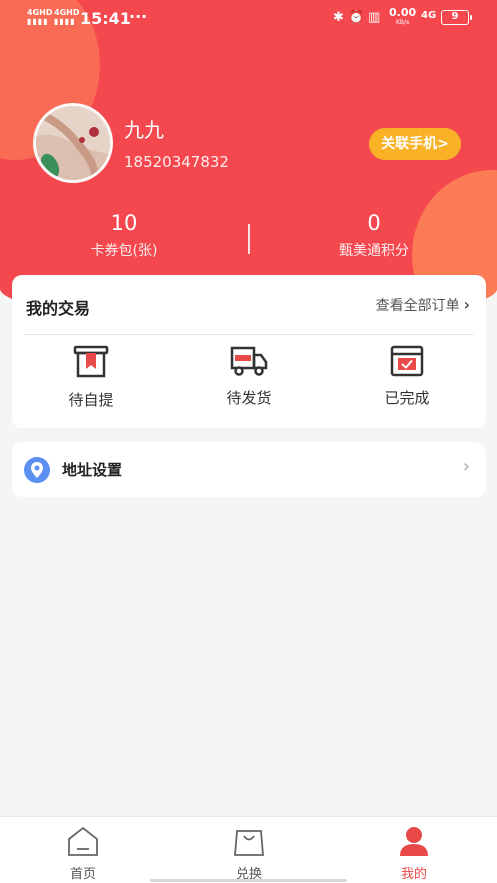 The image size is (497, 883). What do you see at coordinates (338, 17) in the screenshot?
I see `bluetooth-icon: ✱` at bounding box center [338, 17].